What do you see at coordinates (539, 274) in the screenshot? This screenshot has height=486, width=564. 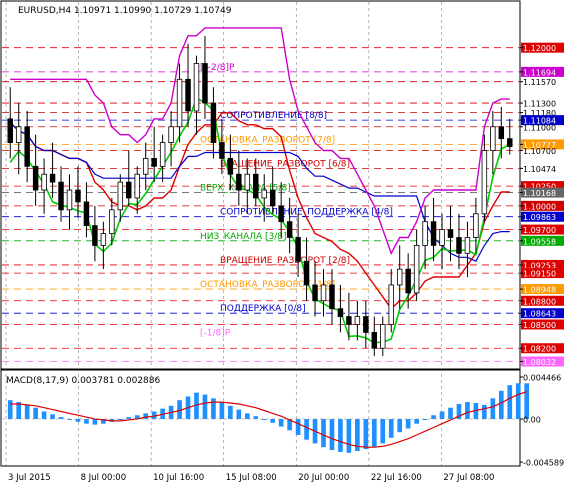 I see `price-tag-label: 1.09150` at bounding box center [539, 274].